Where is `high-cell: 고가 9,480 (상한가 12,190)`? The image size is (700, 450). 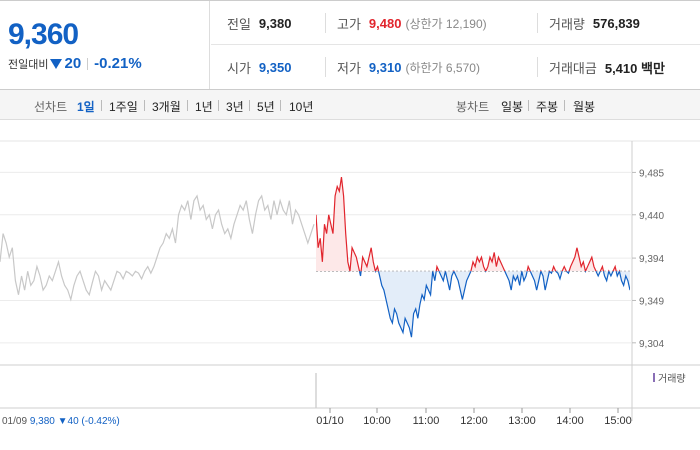 high-cell: 고가 9,480 (상한가 12,190) is located at coordinates (412, 23).